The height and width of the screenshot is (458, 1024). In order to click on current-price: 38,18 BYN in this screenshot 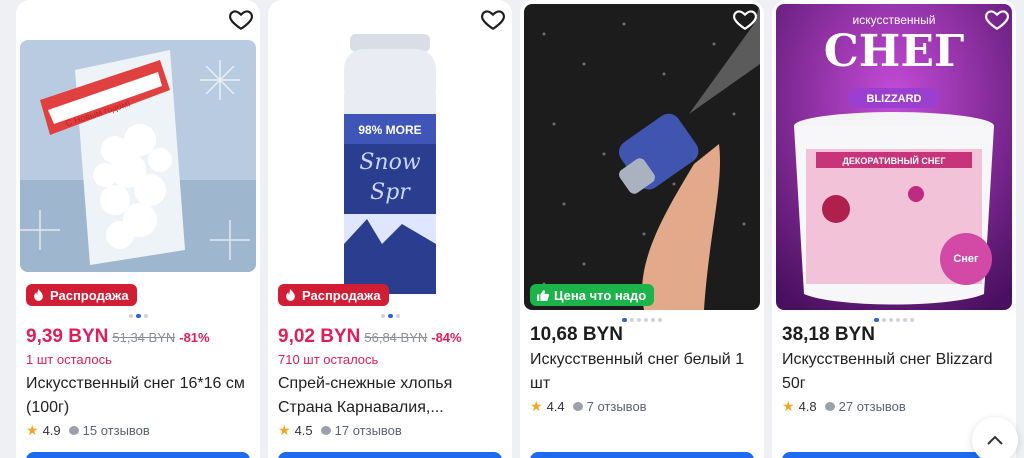, I will do `click(828, 334)`.